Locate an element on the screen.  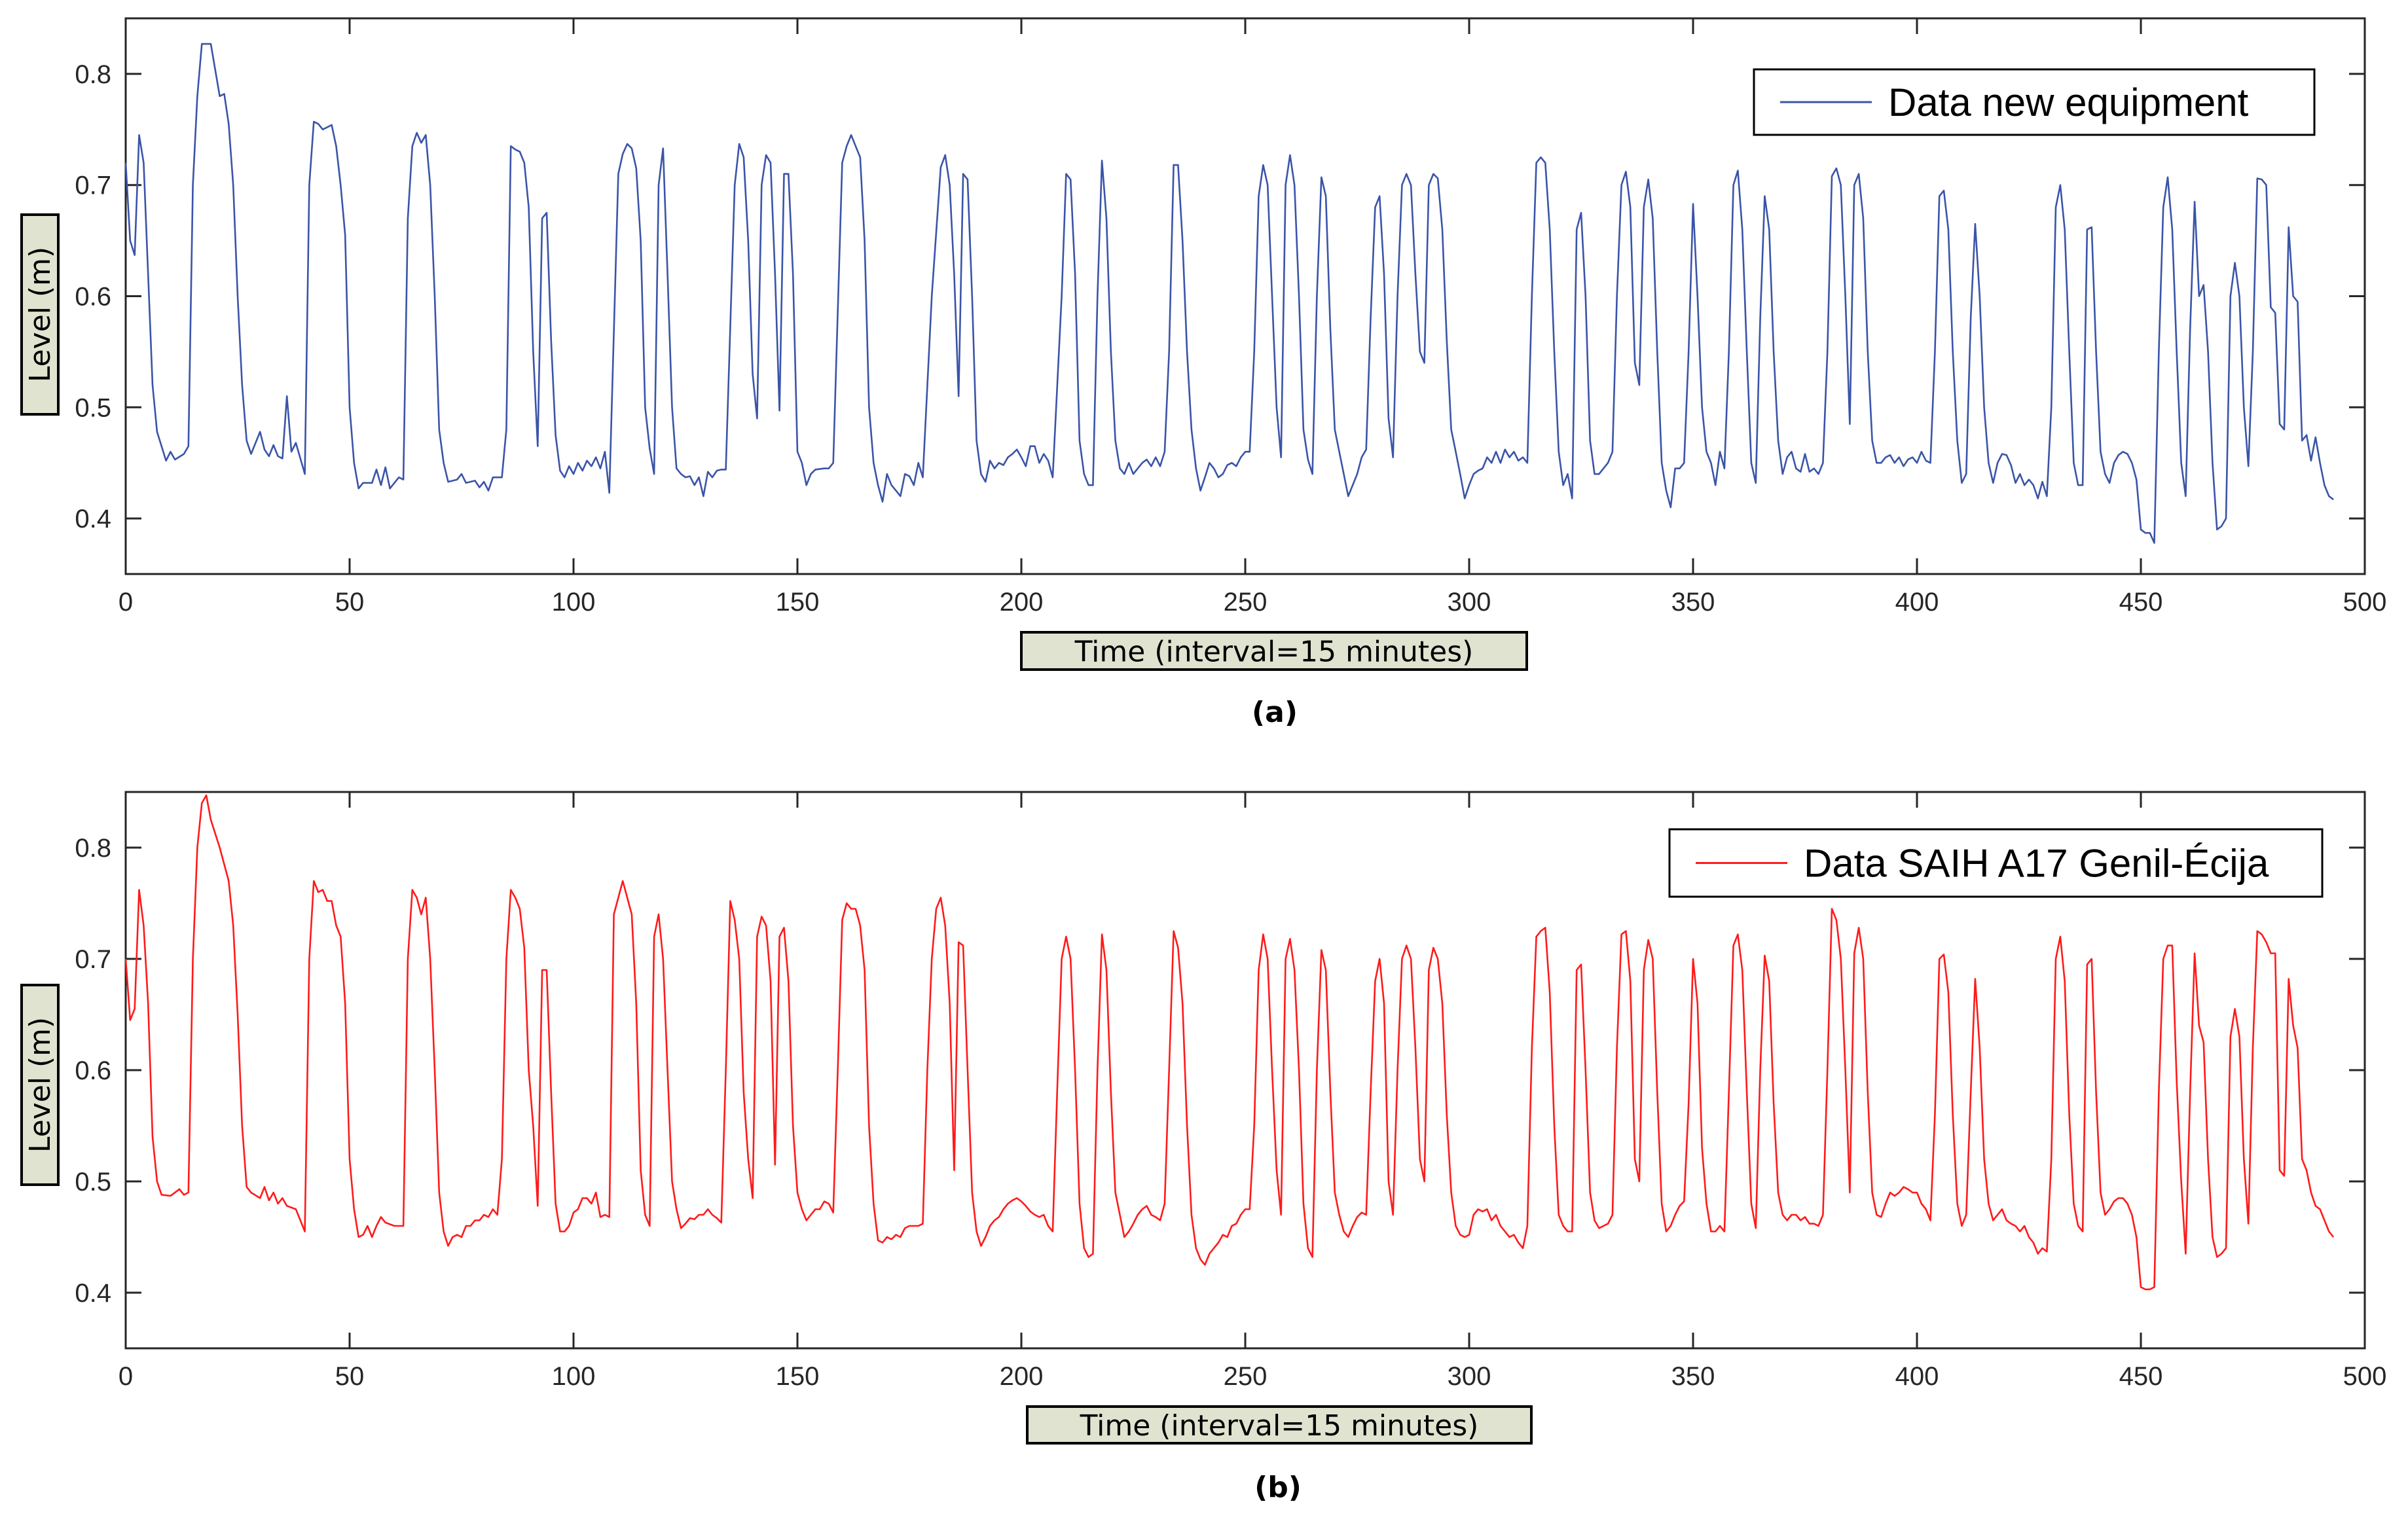
panel-caption: (b) is located at coordinates (1278, 1487).